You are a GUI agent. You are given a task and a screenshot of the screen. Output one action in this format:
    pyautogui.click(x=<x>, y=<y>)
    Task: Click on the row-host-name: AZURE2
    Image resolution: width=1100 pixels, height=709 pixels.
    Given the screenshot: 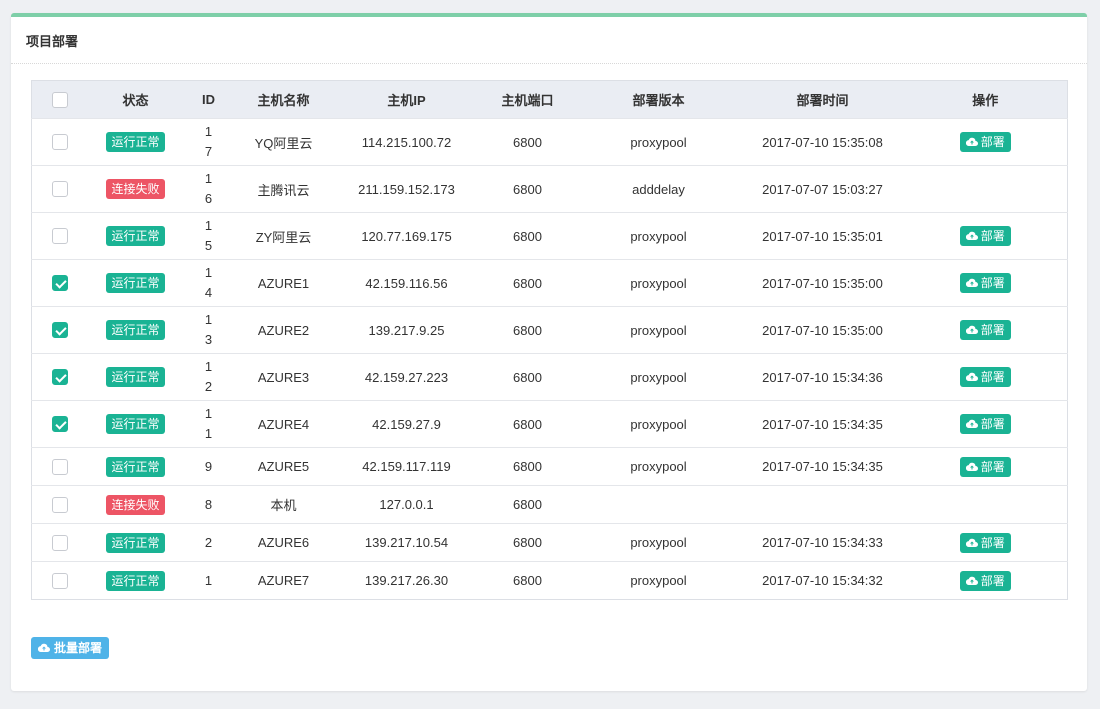 What is the action you would take?
    pyautogui.click(x=283, y=330)
    